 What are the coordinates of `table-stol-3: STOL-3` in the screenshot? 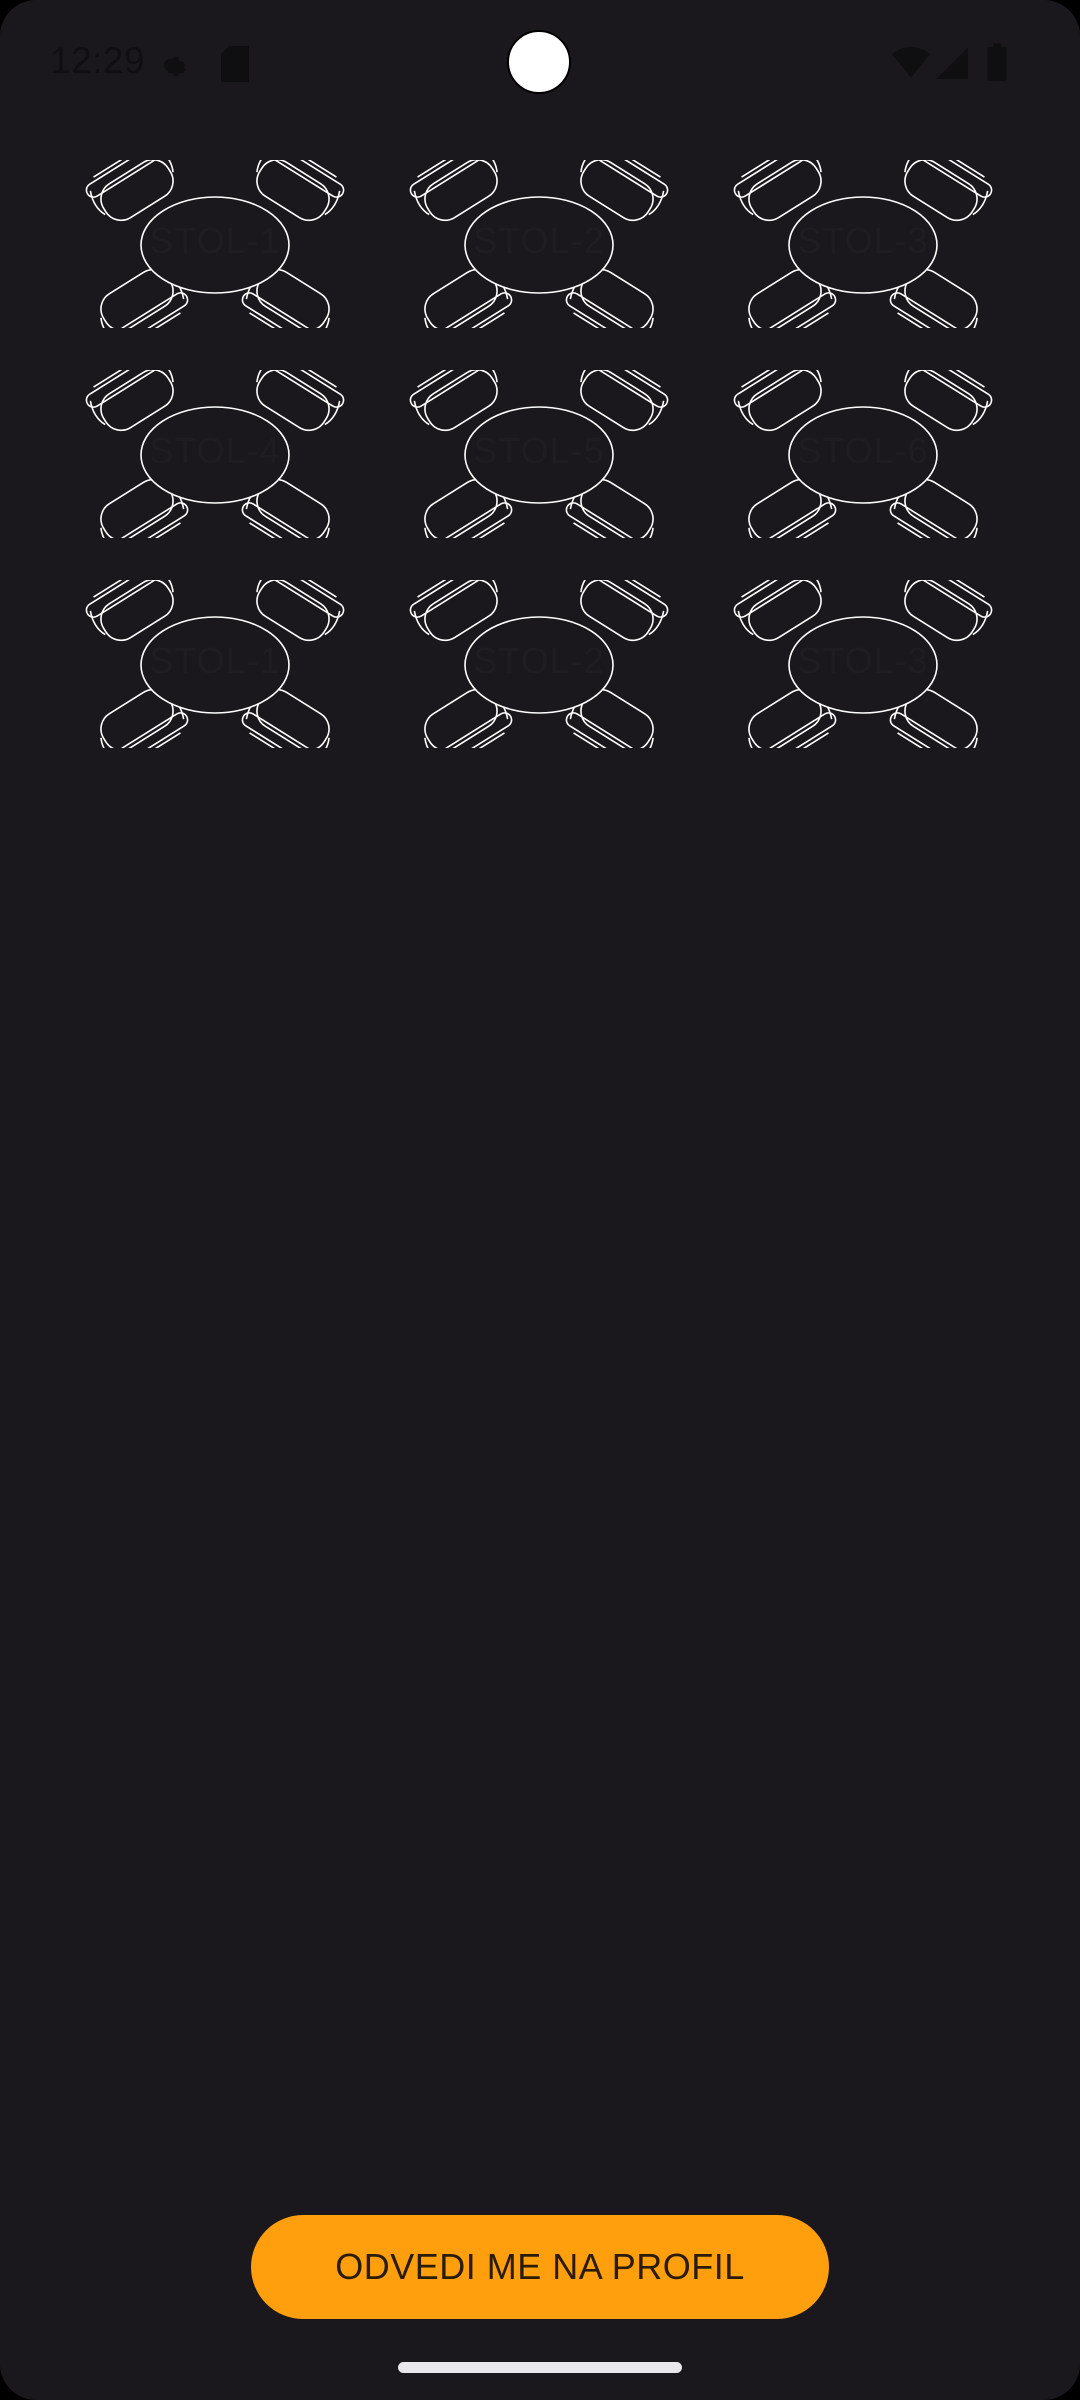 It's located at (863, 244).